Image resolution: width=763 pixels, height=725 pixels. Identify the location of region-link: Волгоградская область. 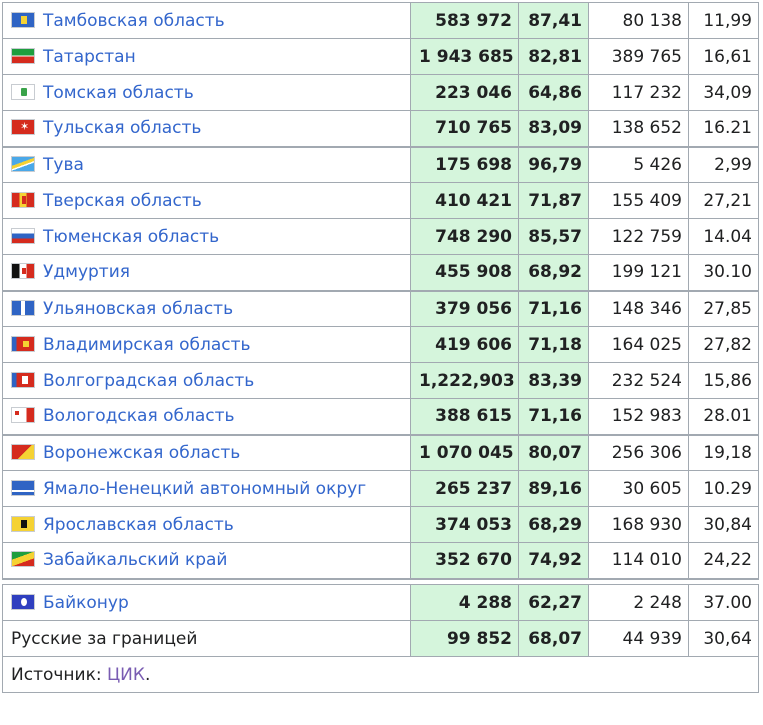
(148, 381).